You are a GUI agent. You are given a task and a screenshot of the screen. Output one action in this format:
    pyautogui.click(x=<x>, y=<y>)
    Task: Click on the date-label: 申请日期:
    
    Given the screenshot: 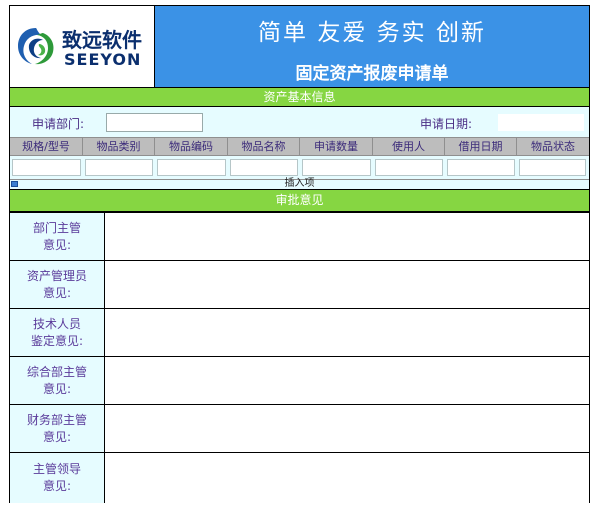 What is the action you would take?
    pyautogui.click(x=446, y=124)
    